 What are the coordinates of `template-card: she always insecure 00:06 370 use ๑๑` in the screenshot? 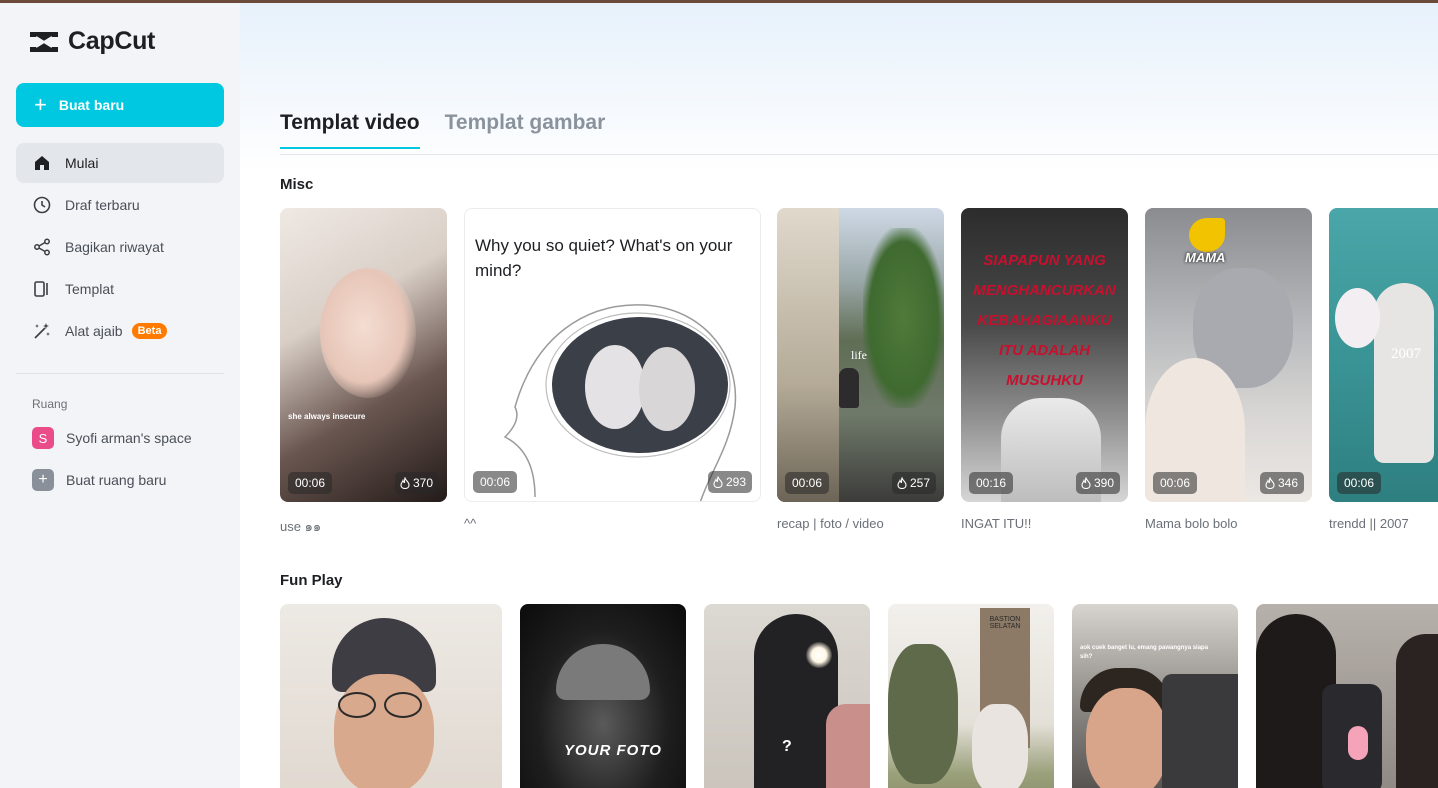 It's located at (363, 371).